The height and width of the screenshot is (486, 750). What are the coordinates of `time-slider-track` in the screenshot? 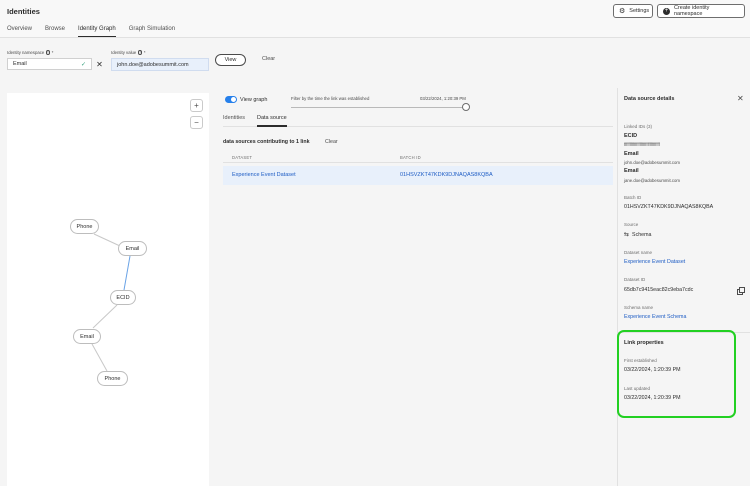 It's located at (378, 107).